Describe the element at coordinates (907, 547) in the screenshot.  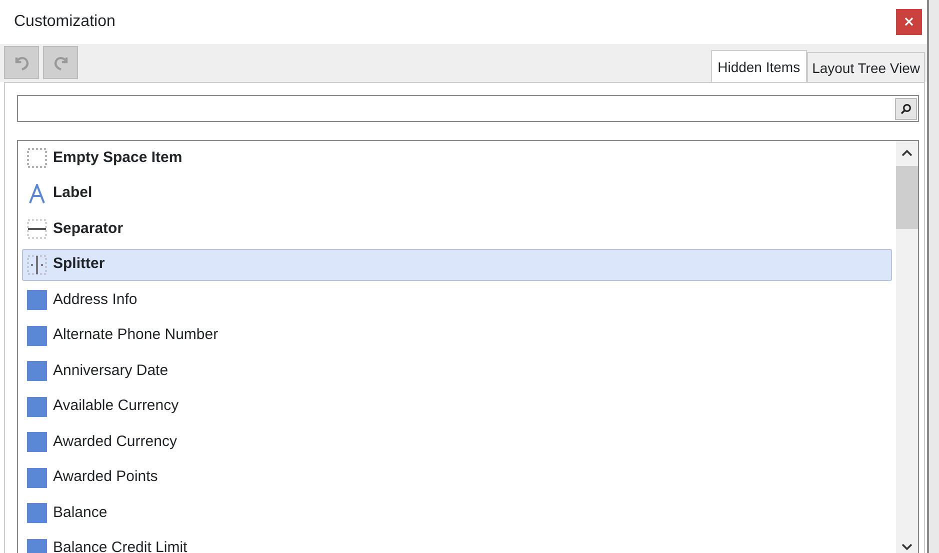
I see `scroll-down-icon` at that location.